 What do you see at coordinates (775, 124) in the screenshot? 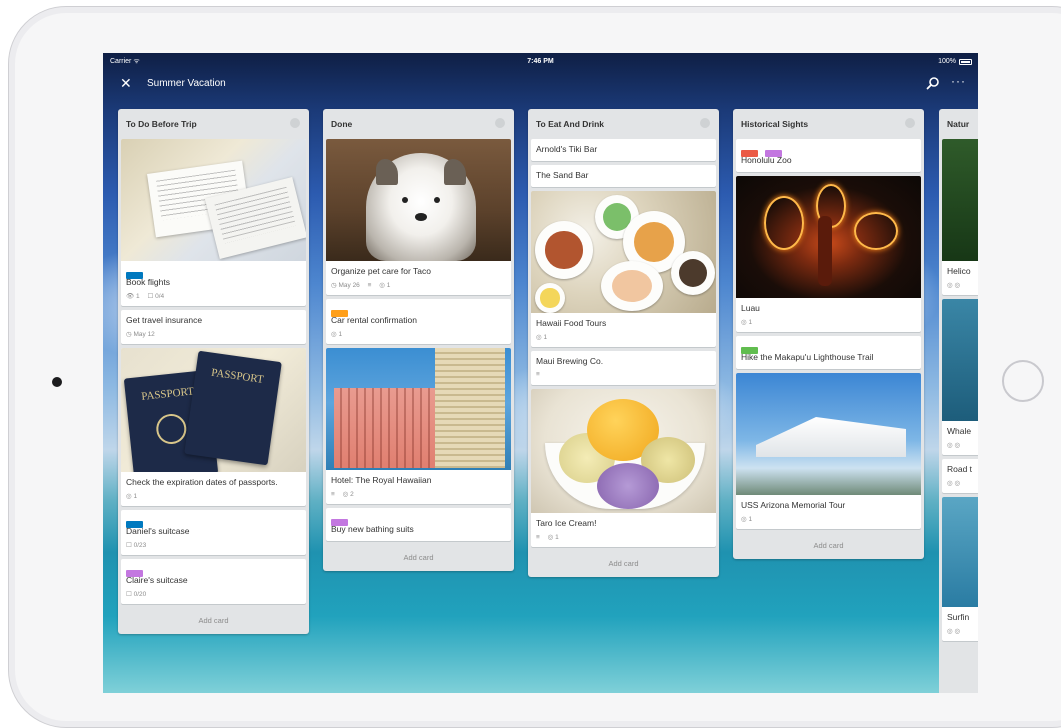
I see `list-title: Historical Sights` at bounding box center [775, 124].